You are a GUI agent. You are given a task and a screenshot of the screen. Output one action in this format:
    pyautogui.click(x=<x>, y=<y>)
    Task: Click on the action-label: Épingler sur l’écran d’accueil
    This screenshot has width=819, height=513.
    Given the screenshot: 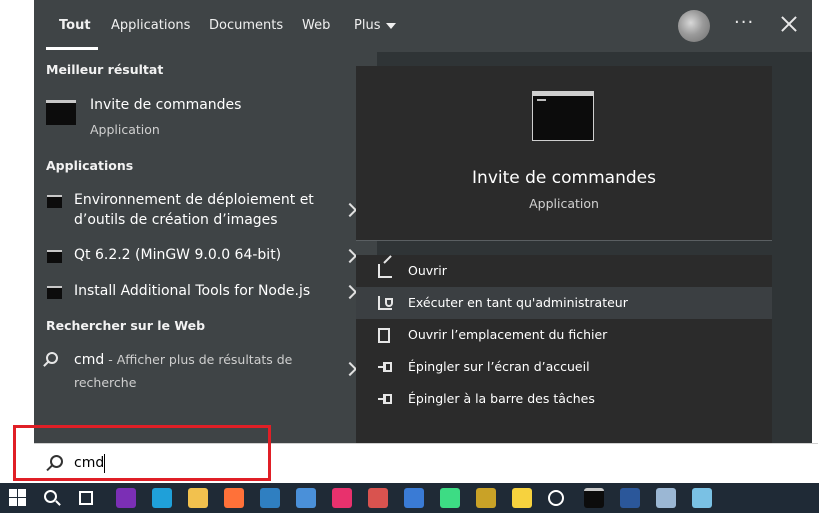 What is the action you would take?
    pyautogui.click(x=499, y=366)
    